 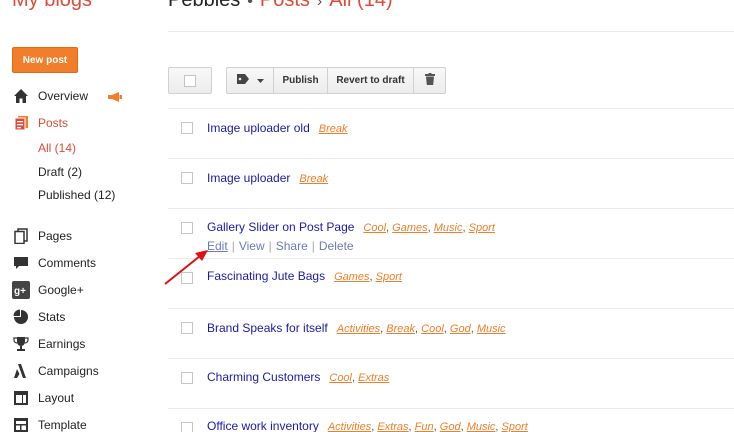 I want to click on sidebar-item-campaigns: Campaigns, so click(x=55, y=371).